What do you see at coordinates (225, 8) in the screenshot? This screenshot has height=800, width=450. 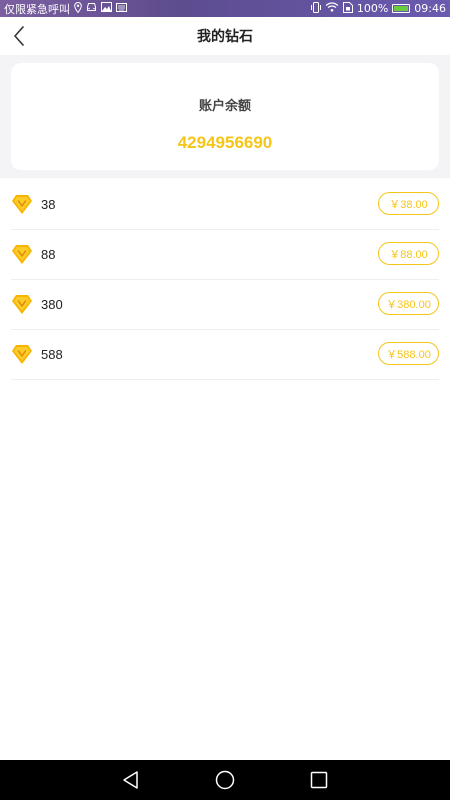 I see `status-bar: 仅限紧急呼叫 100% 09:46` at bounding box center [225, 8].